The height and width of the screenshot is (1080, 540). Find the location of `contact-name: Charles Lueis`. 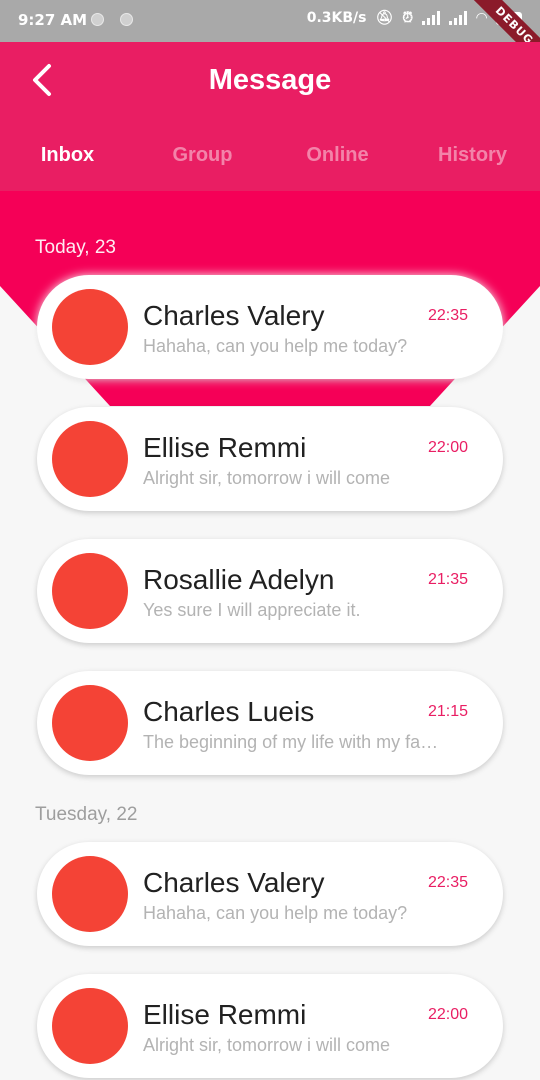

contact-name: Charles Lueis is located at coordinates (229, 711).